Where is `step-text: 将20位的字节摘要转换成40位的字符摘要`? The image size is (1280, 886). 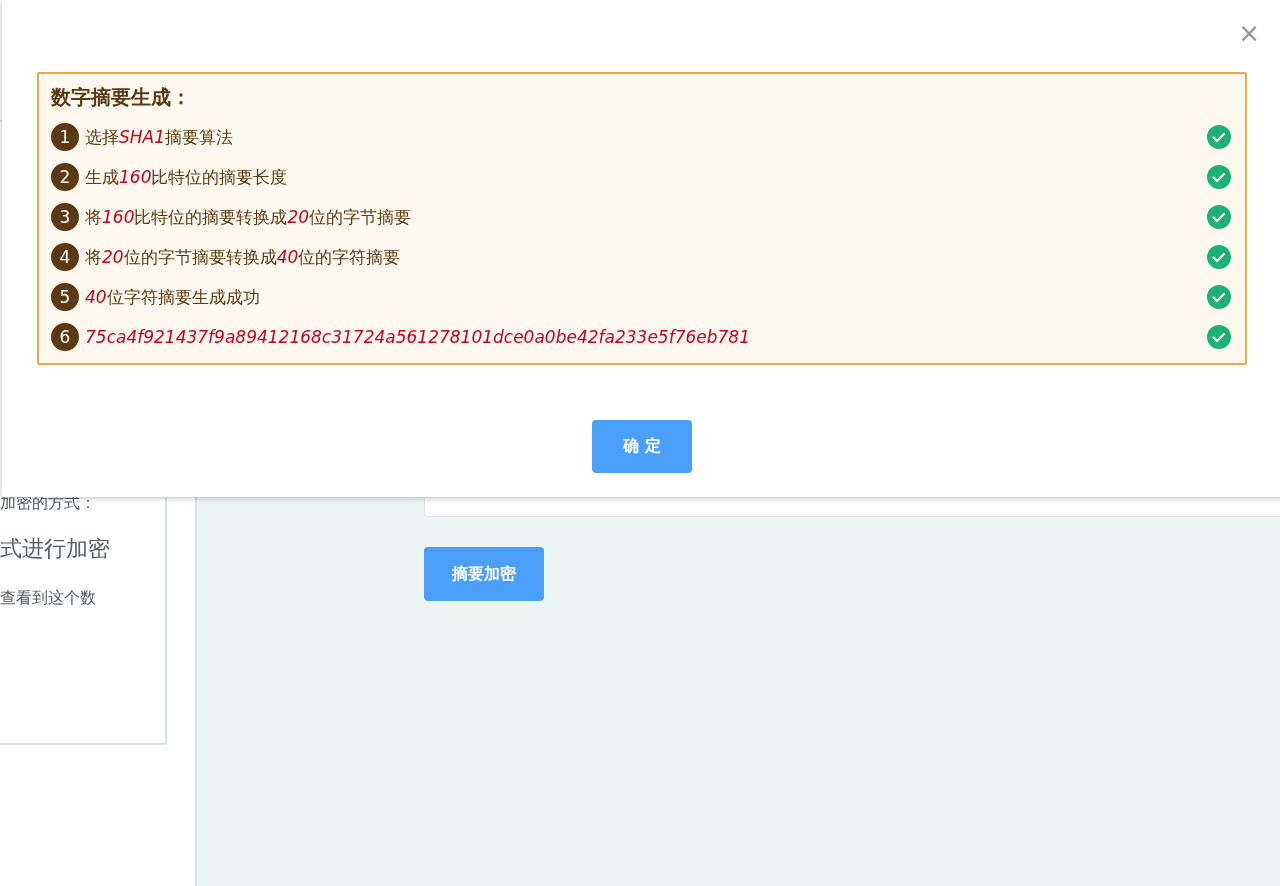
step-text: 将20位的字节摘要转换成40位的字符摘要 is located at coordinates (243, 257).